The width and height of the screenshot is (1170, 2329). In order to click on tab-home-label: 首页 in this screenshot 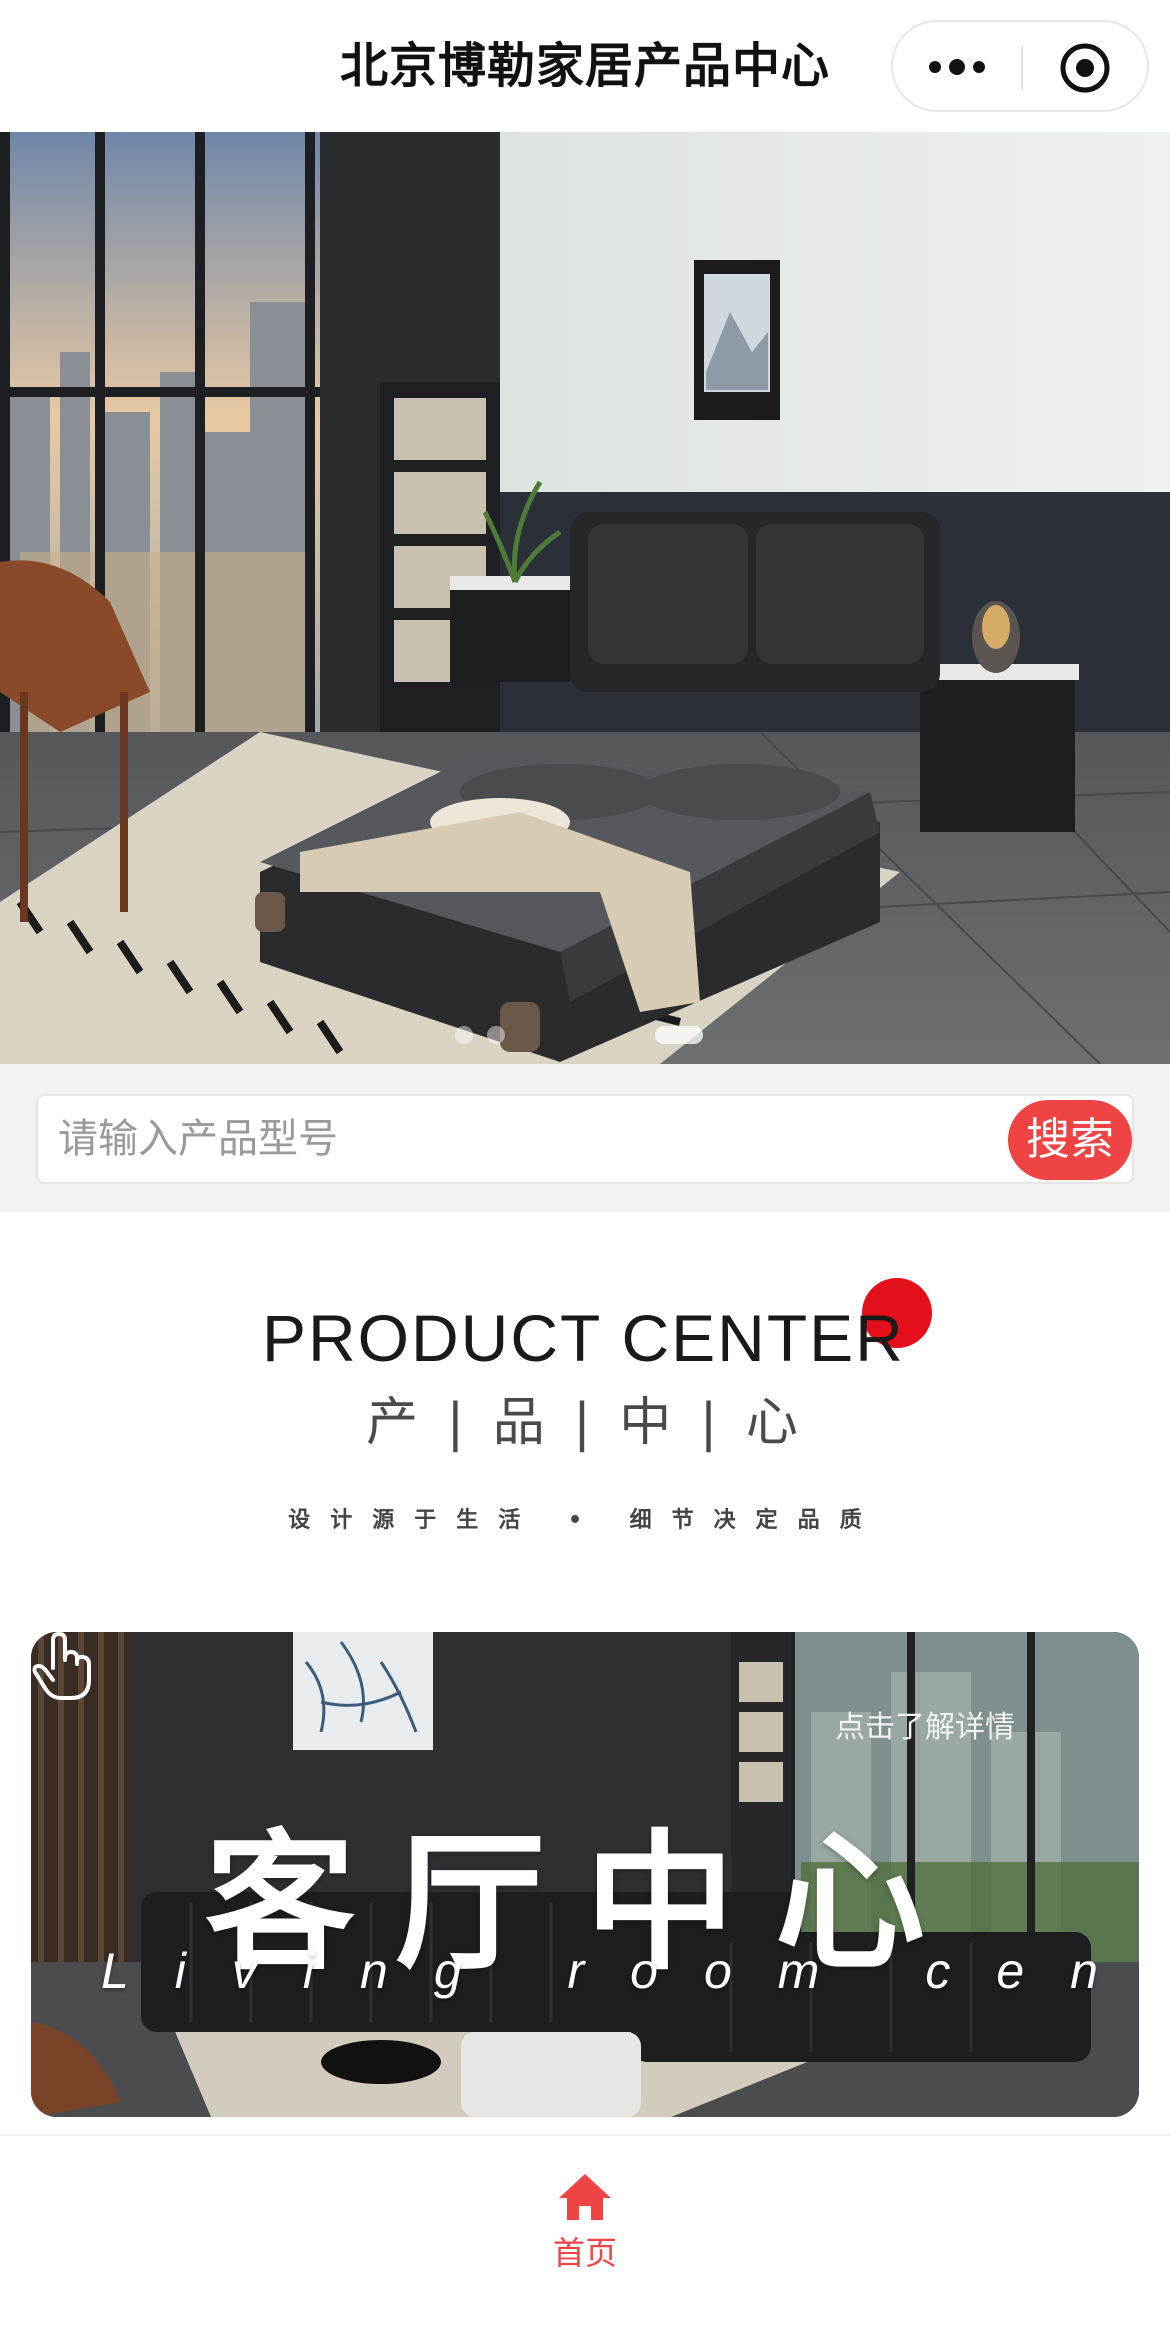, I will do `click(584, 2253)`.